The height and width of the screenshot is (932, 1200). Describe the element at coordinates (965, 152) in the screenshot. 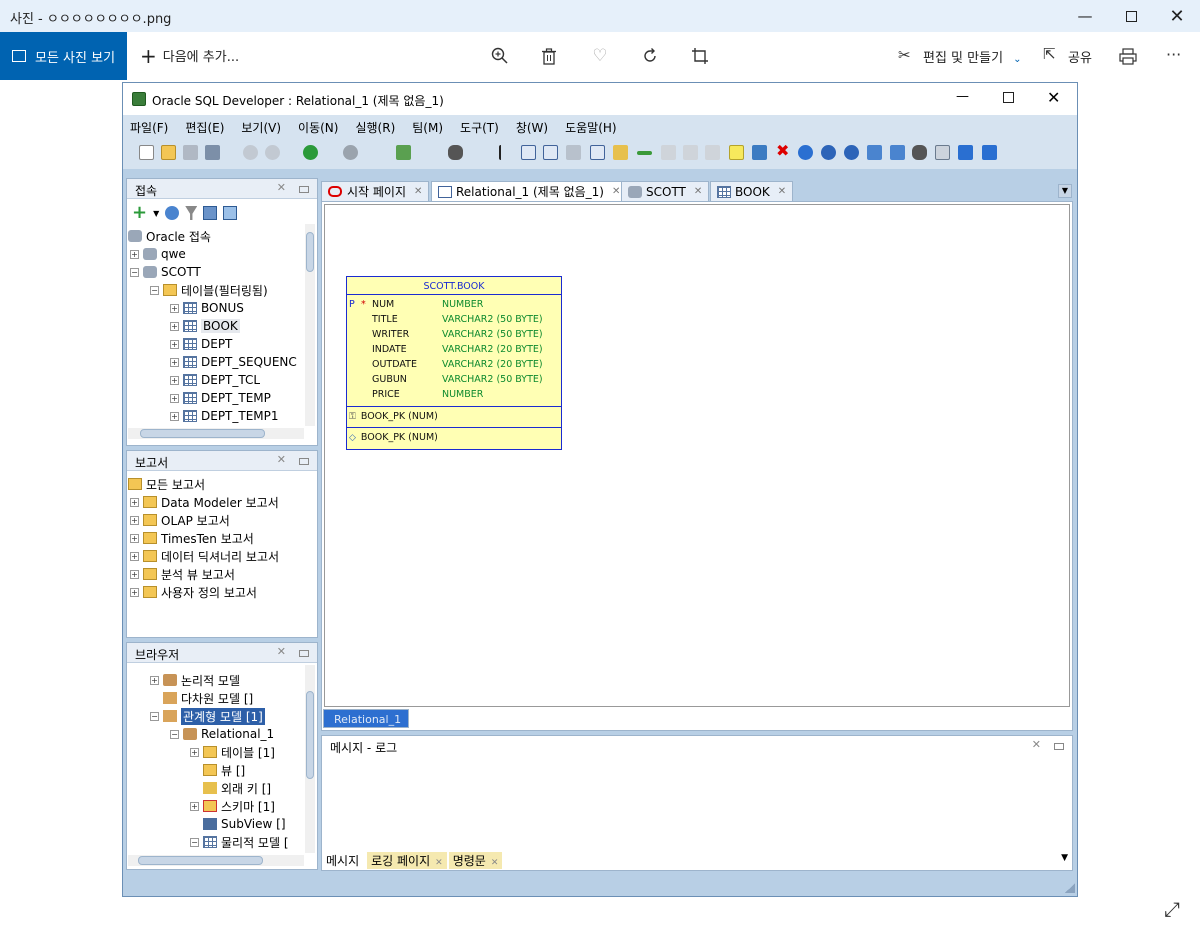

I see `arrow-left-blue-icon` at that location.